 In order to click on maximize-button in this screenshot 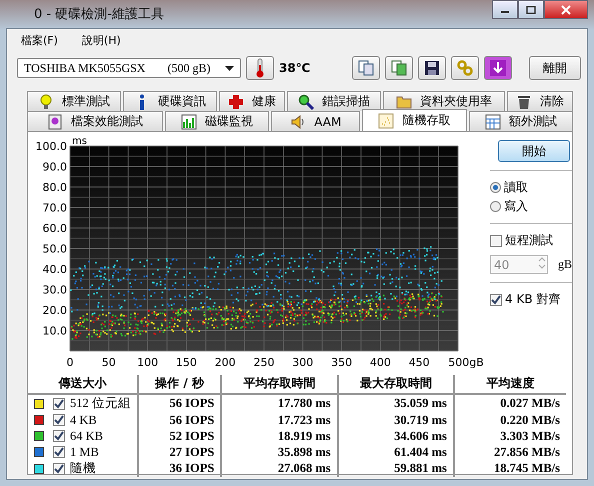, I will do `click(531, 9)`.